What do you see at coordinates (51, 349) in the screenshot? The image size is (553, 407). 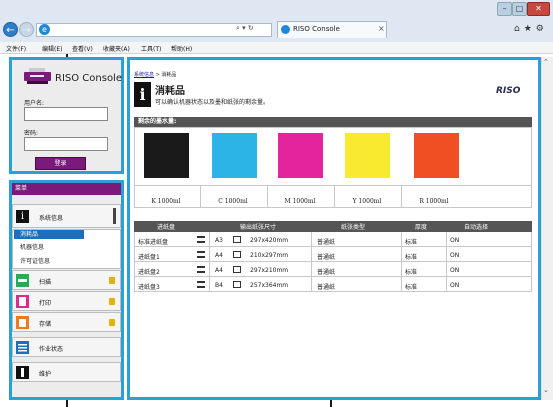 I see `menu-item-label: 作业状态` at bounding box center [51, 349].